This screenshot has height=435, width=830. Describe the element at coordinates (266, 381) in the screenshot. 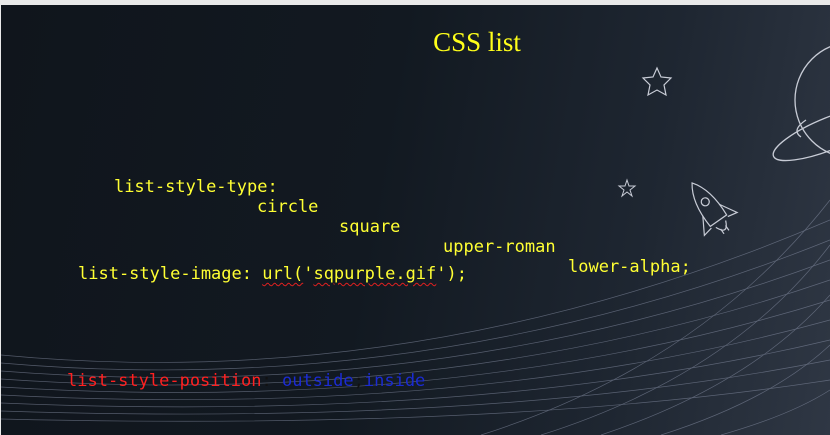

I see `colon: :` at that location.